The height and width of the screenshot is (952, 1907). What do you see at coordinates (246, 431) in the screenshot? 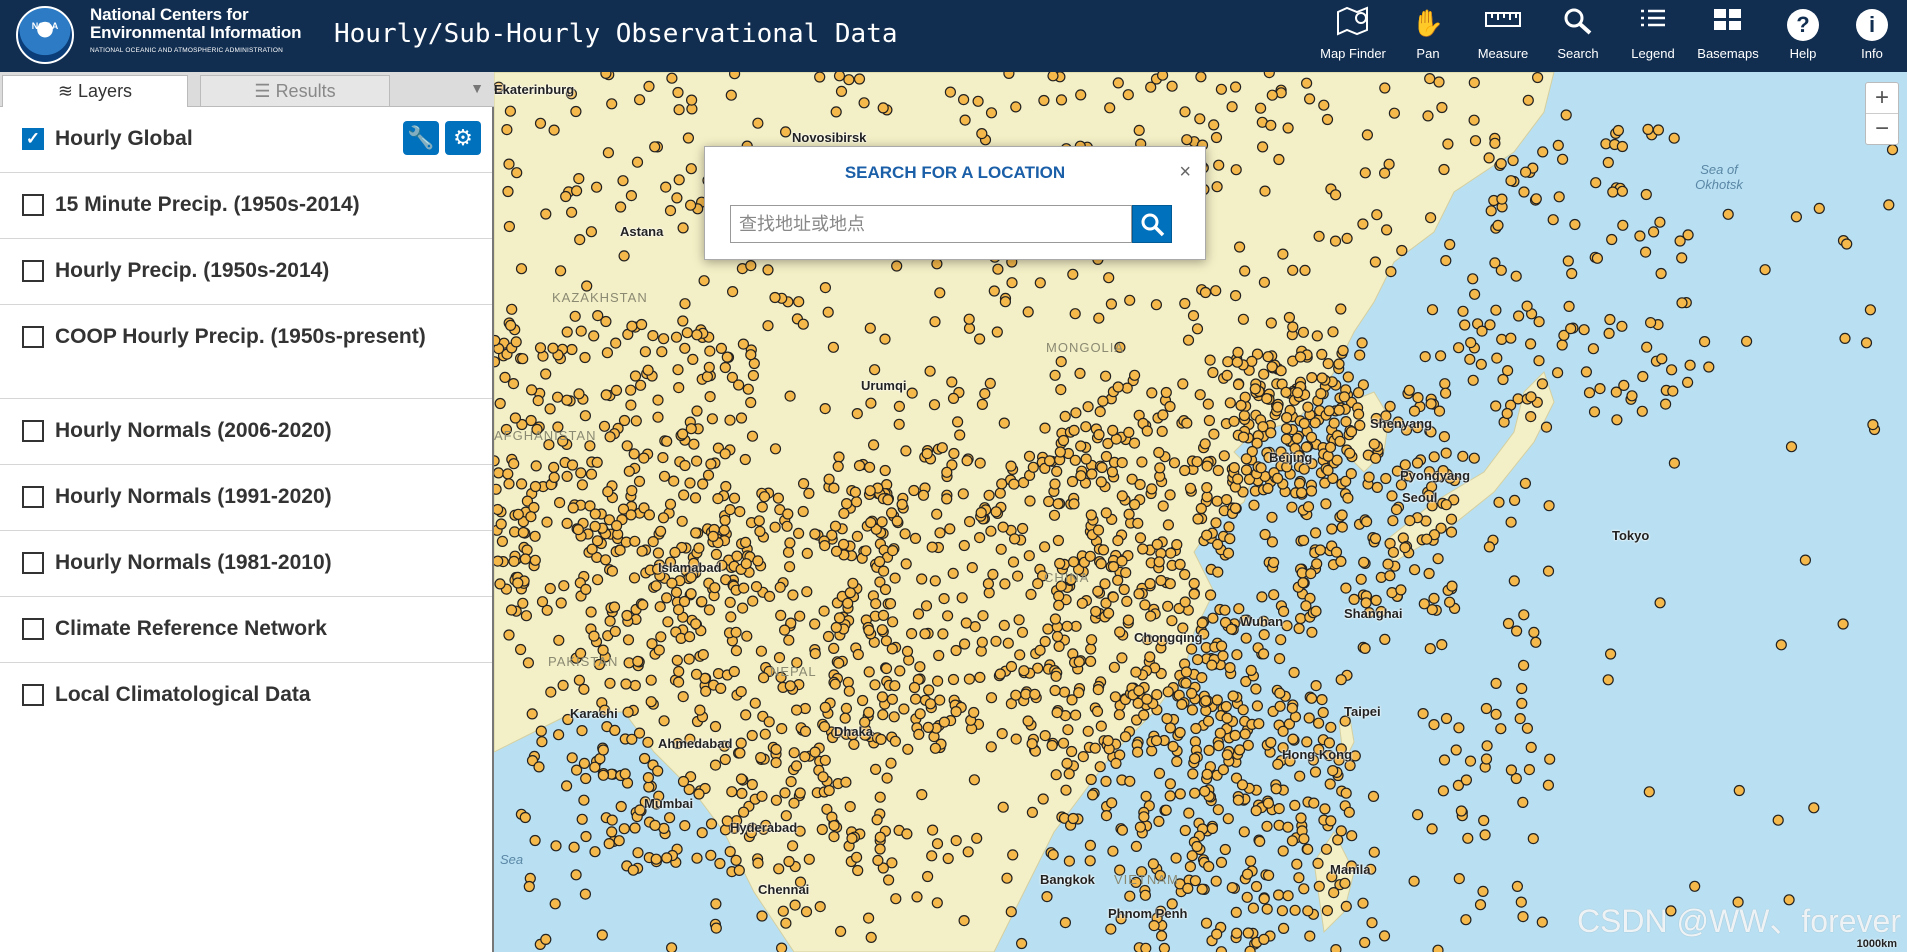
I see `layer-item: Hourly Normals (2006-2020)` at bounding box center [246, 431].